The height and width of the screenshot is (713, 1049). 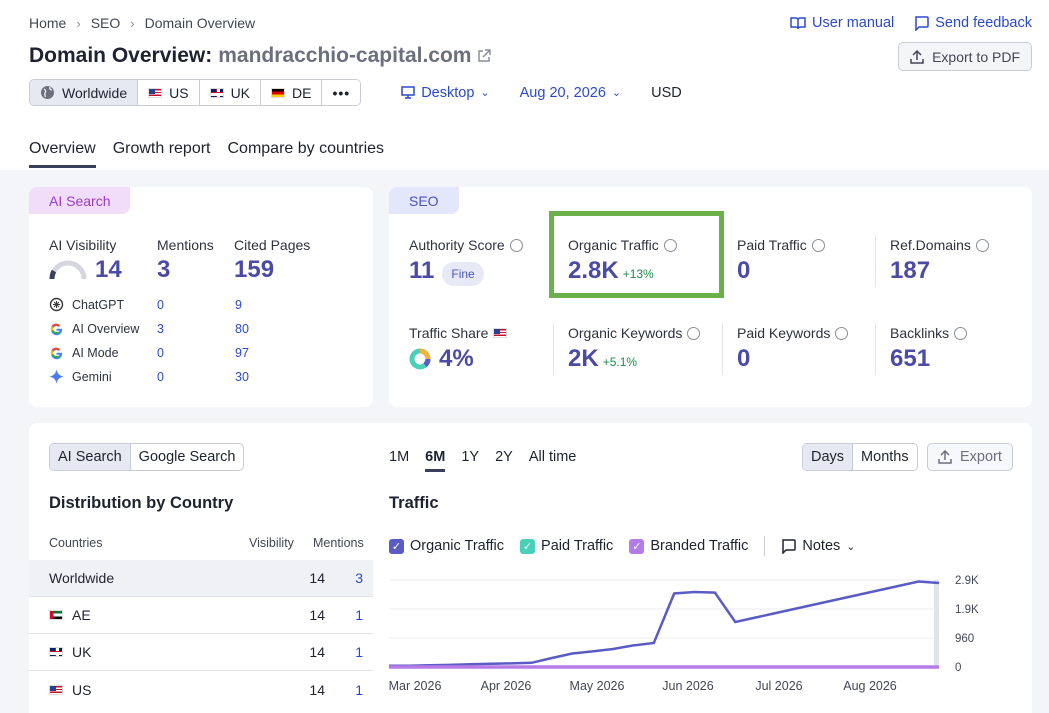 I want to click on y-tick-label: 1.9K, so click(x=967, y=610).